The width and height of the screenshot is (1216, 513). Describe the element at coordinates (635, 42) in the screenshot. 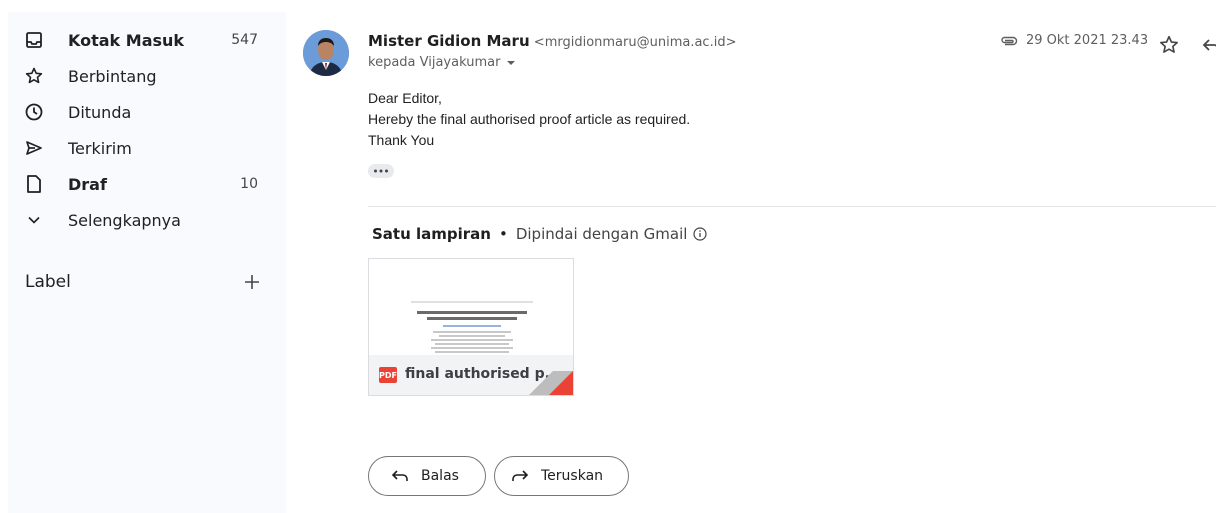

I see `sender-email: <mrgidionmaru@unima.ac.id>` at that location.